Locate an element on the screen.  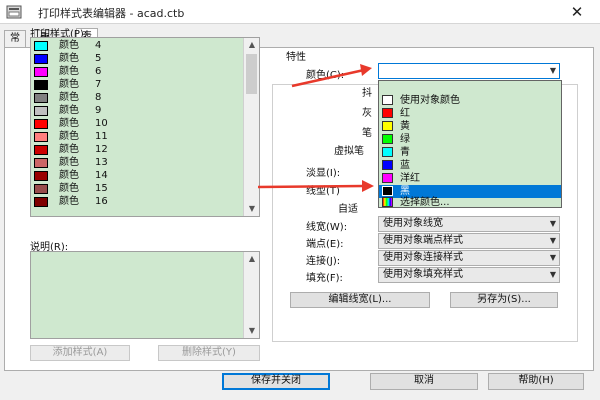
title-bar: 打印样式表编辑器 - acad.ctb ✕ is located at coordinates (300, 12).